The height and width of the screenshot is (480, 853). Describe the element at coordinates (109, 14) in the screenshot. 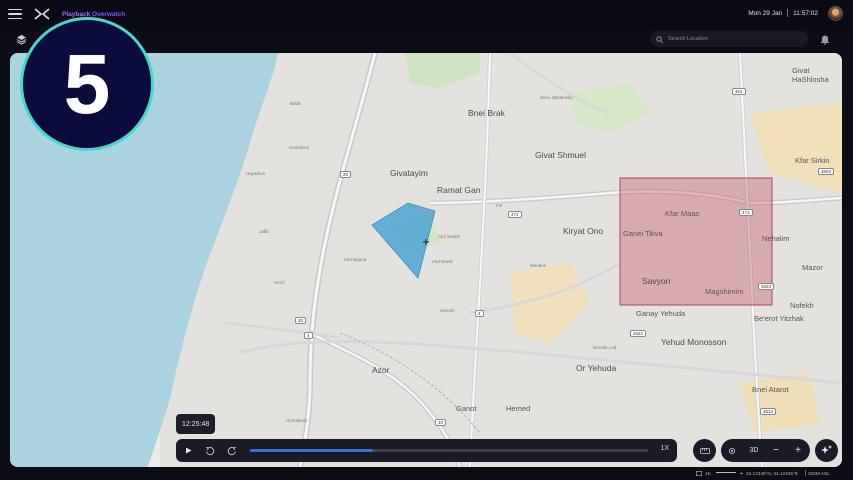

I see `brand-part2: Overwatch` at that location.